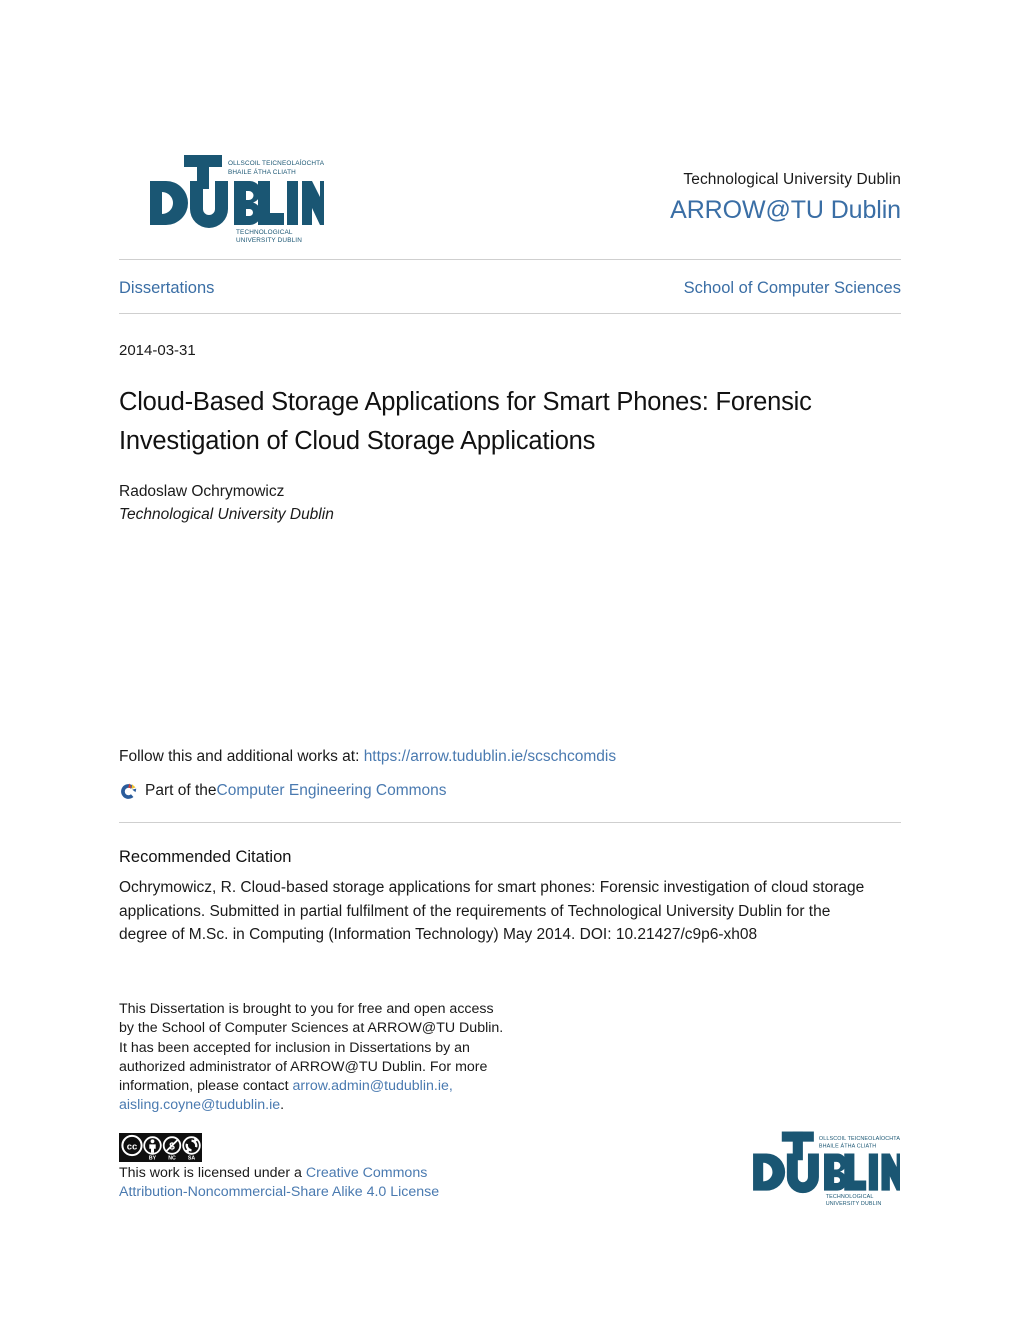 Image resolution: width=1020 pixels, height=1320 pixels. What do you see at coordinates (264, 232) in the screenshot?
I see `logo-english-line1: TECHNOLOGICAL` at bounding box center [264, 232].